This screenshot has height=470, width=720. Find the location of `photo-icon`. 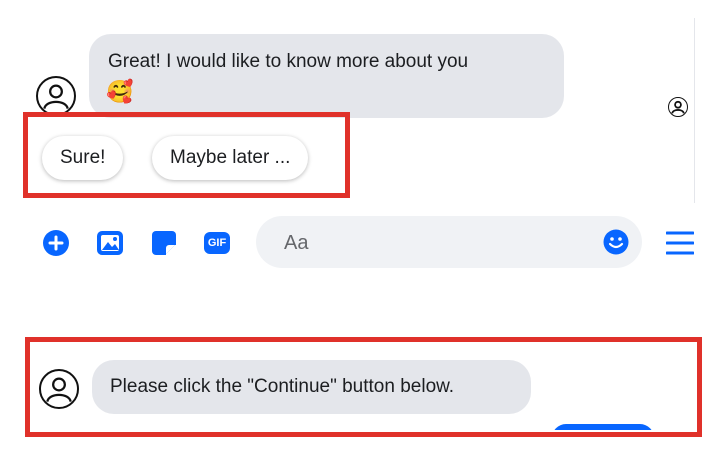

photo-icon is located at coordinates (110, 243).